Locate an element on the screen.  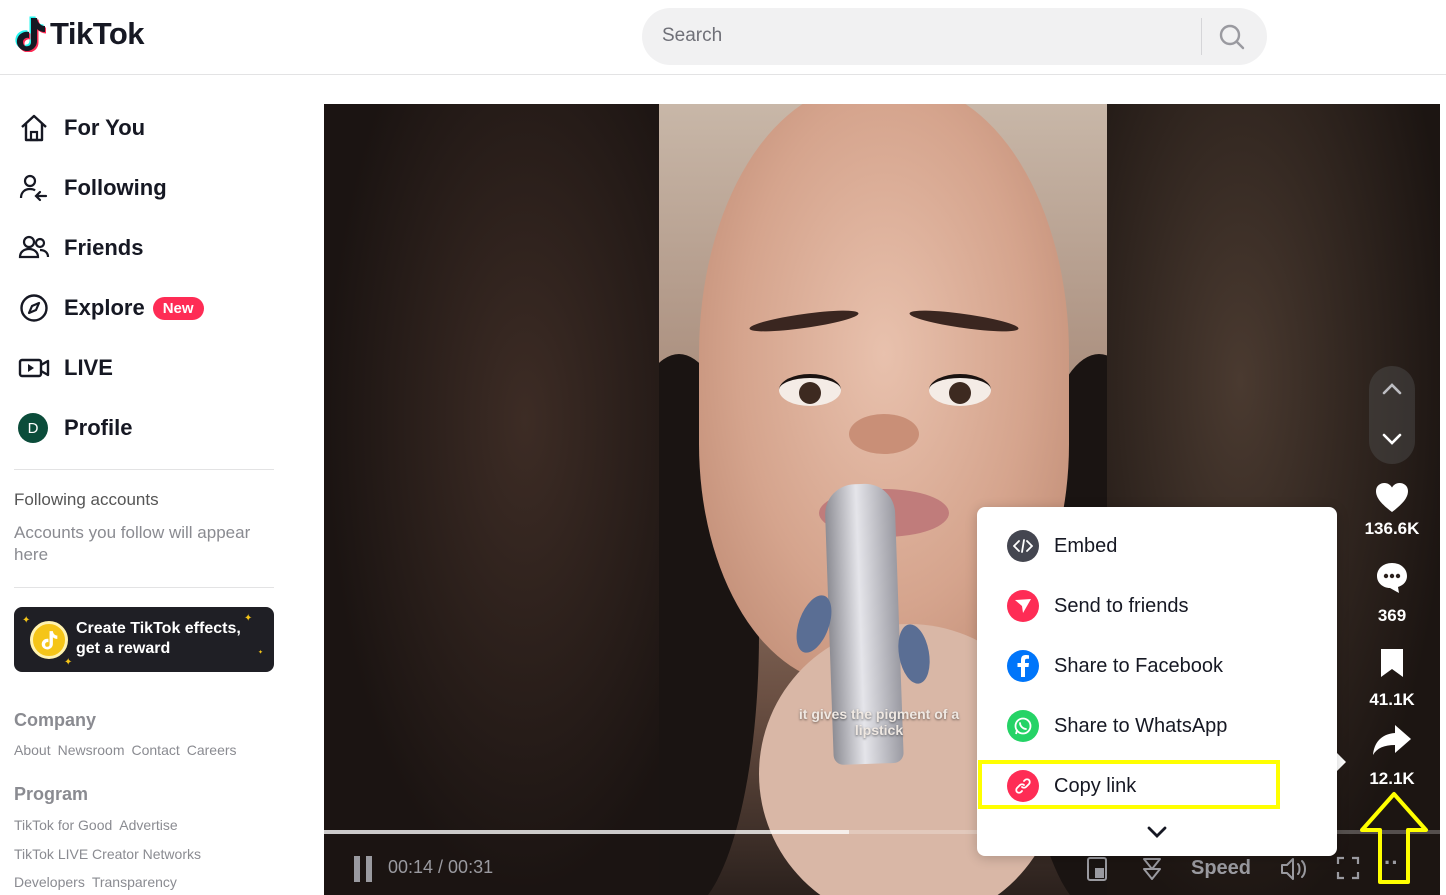
search-divider is located at coordinates (1201, 36).